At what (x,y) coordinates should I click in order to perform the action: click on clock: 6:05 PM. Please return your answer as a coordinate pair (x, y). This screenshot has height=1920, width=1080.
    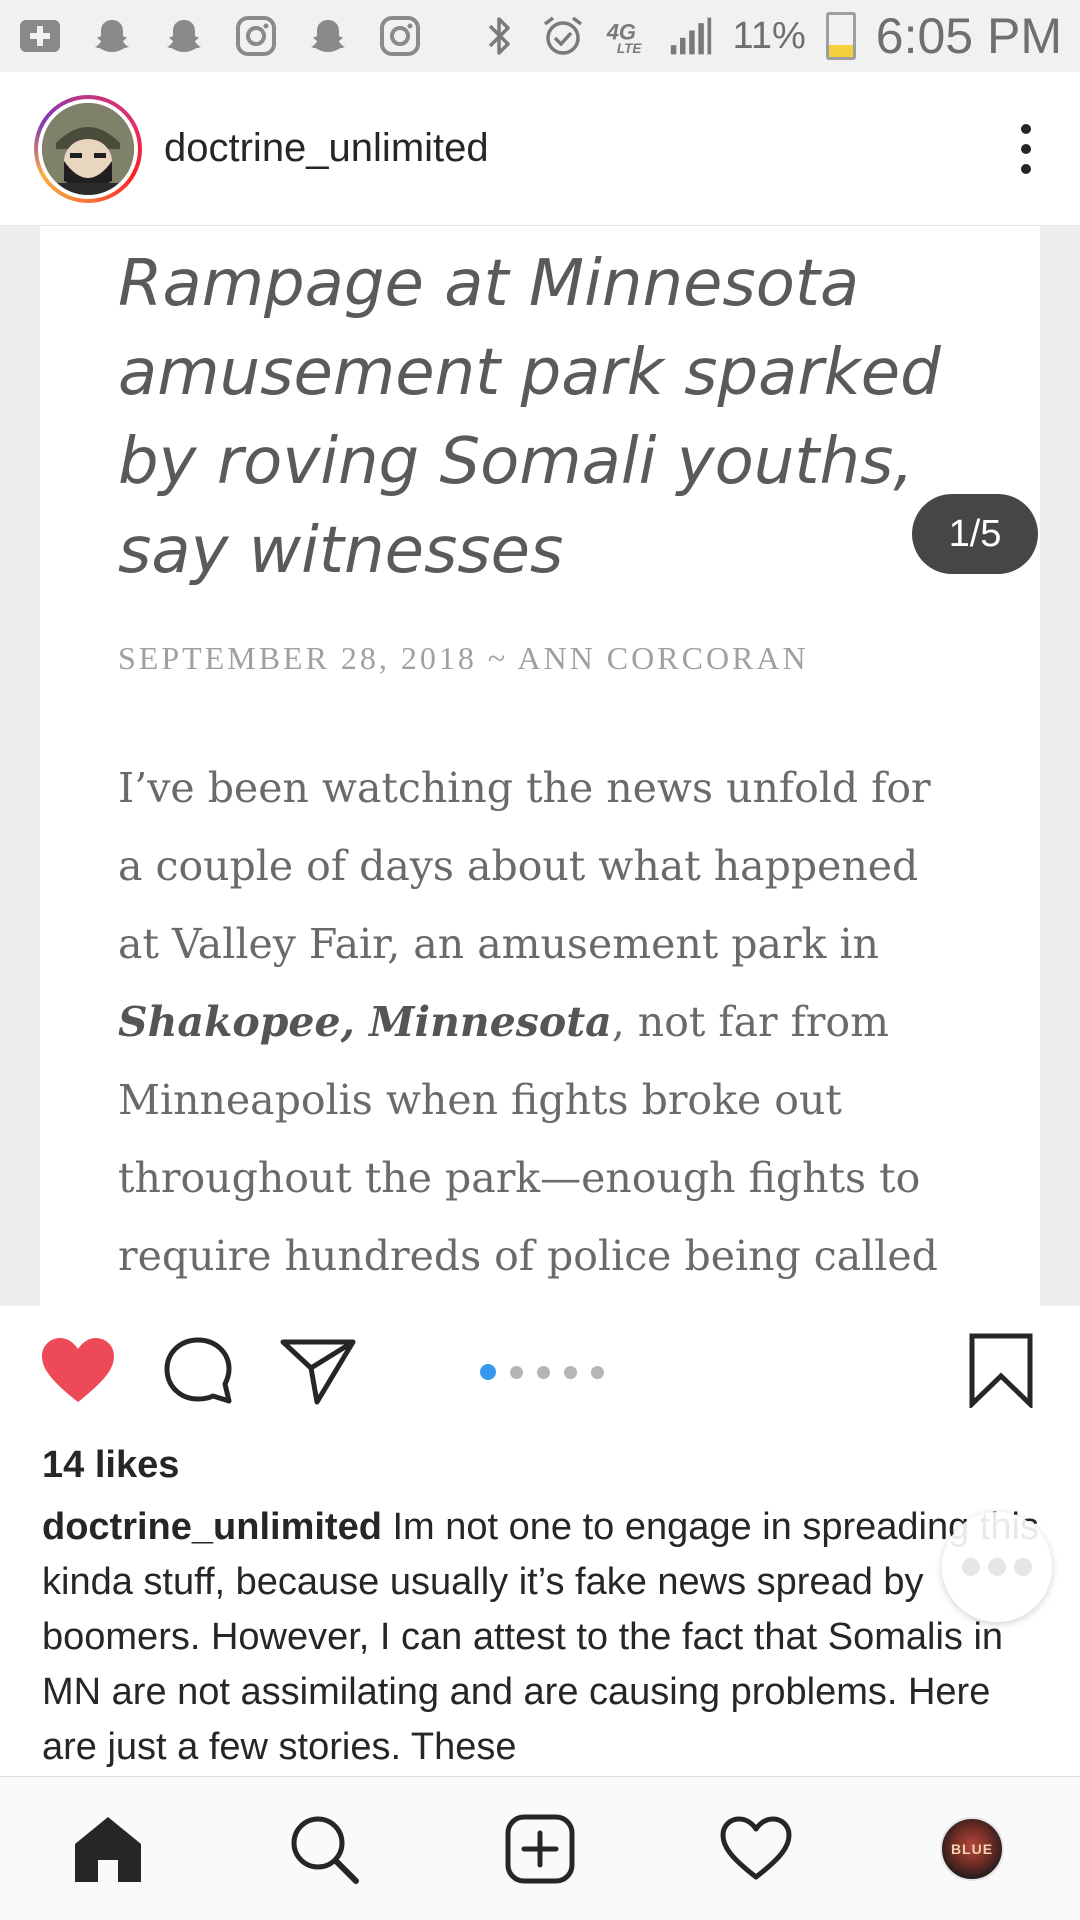
    Looking at the image, I should click on (968, 36).